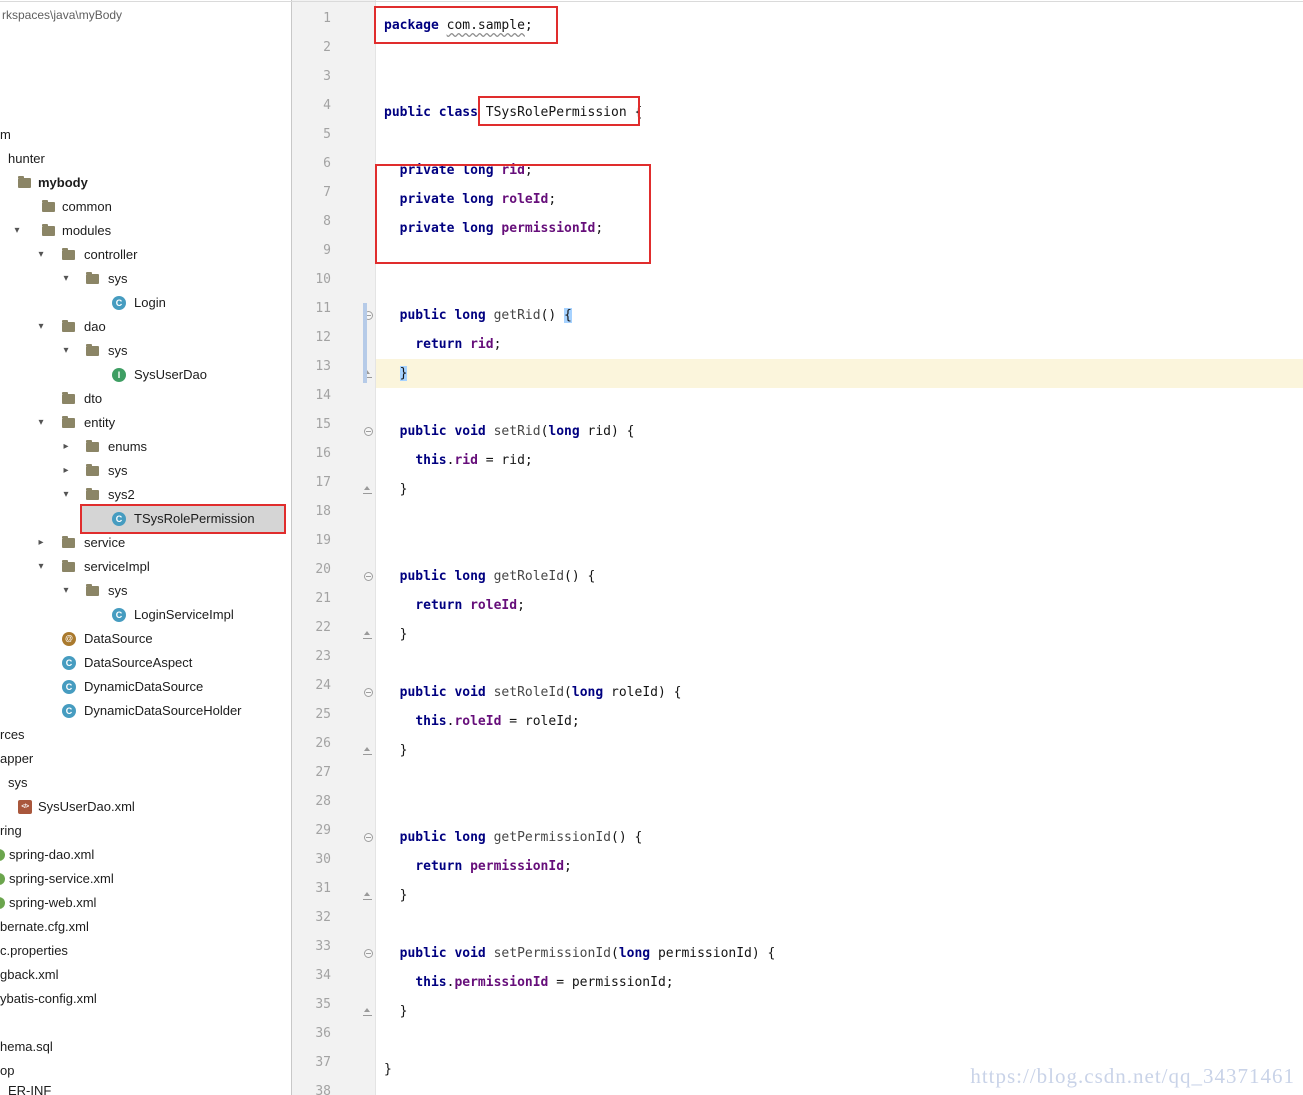 The image size is (1303, 1095). Describe the element at coordinates (145, 471) in the screenshot. I see `tree-item-sys: ▸ sys` at that location.